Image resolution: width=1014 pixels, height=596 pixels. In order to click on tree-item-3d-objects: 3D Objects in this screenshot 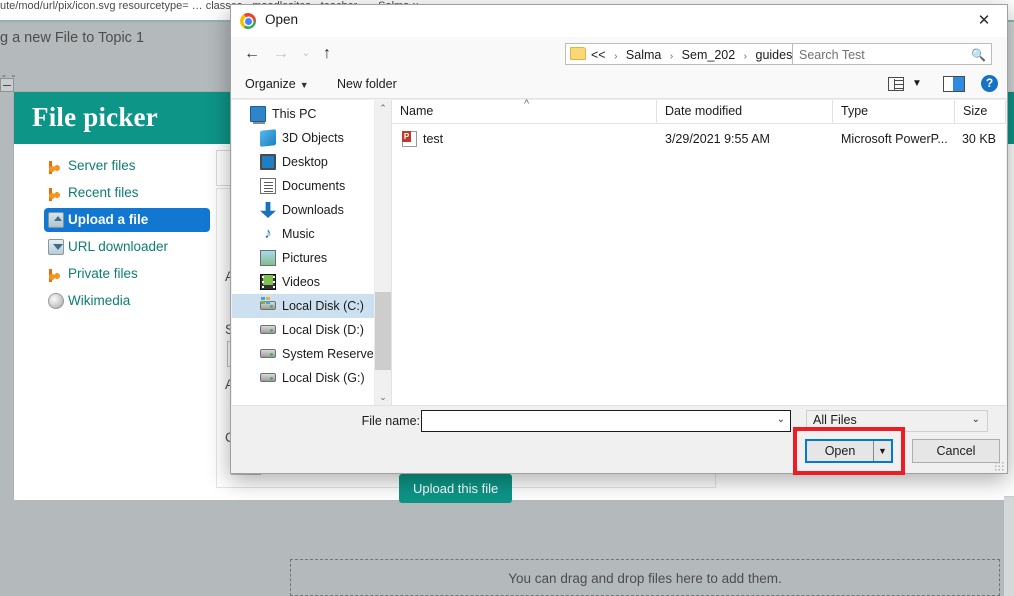, I will do `click(311, 138)`.